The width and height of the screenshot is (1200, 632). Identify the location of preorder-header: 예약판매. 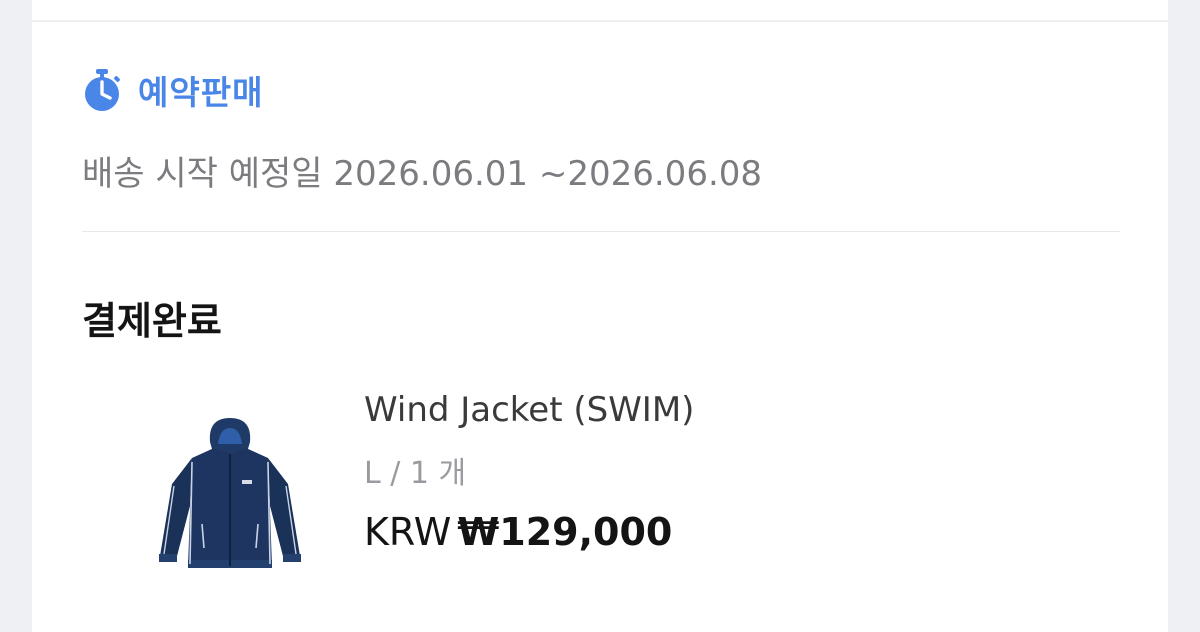
(172, 90).